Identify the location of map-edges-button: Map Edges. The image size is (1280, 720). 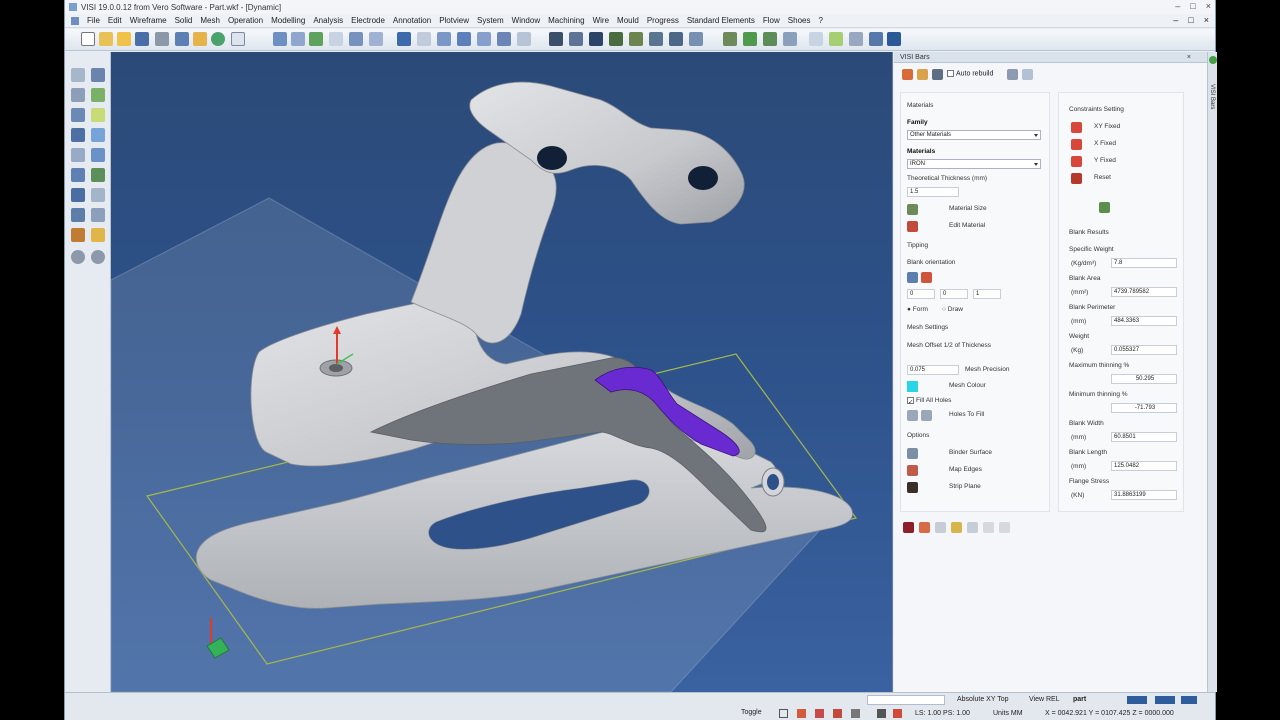
(965, 469).